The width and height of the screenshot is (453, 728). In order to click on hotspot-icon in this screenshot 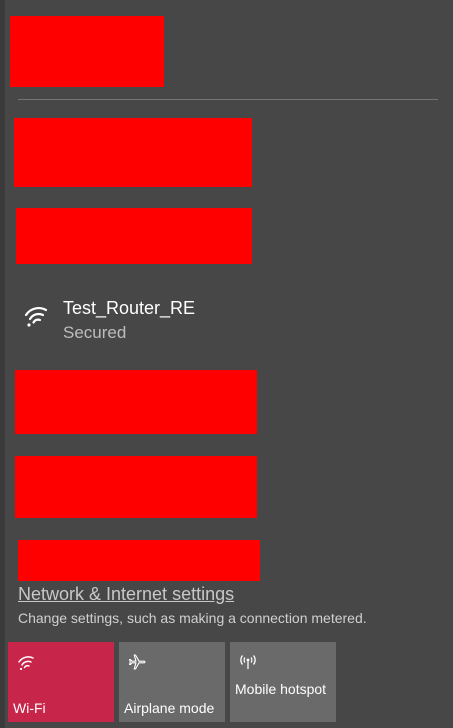, I will do `click(248, 662)`.